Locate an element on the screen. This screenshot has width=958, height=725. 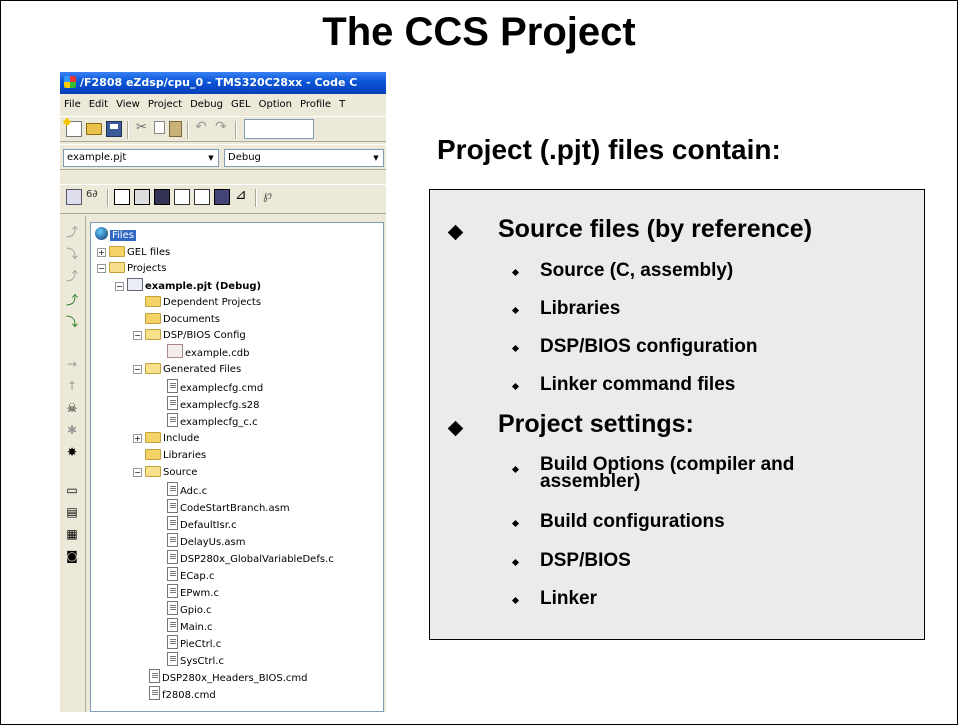
menu-debug: Debug is located at coordinates (206, 105).